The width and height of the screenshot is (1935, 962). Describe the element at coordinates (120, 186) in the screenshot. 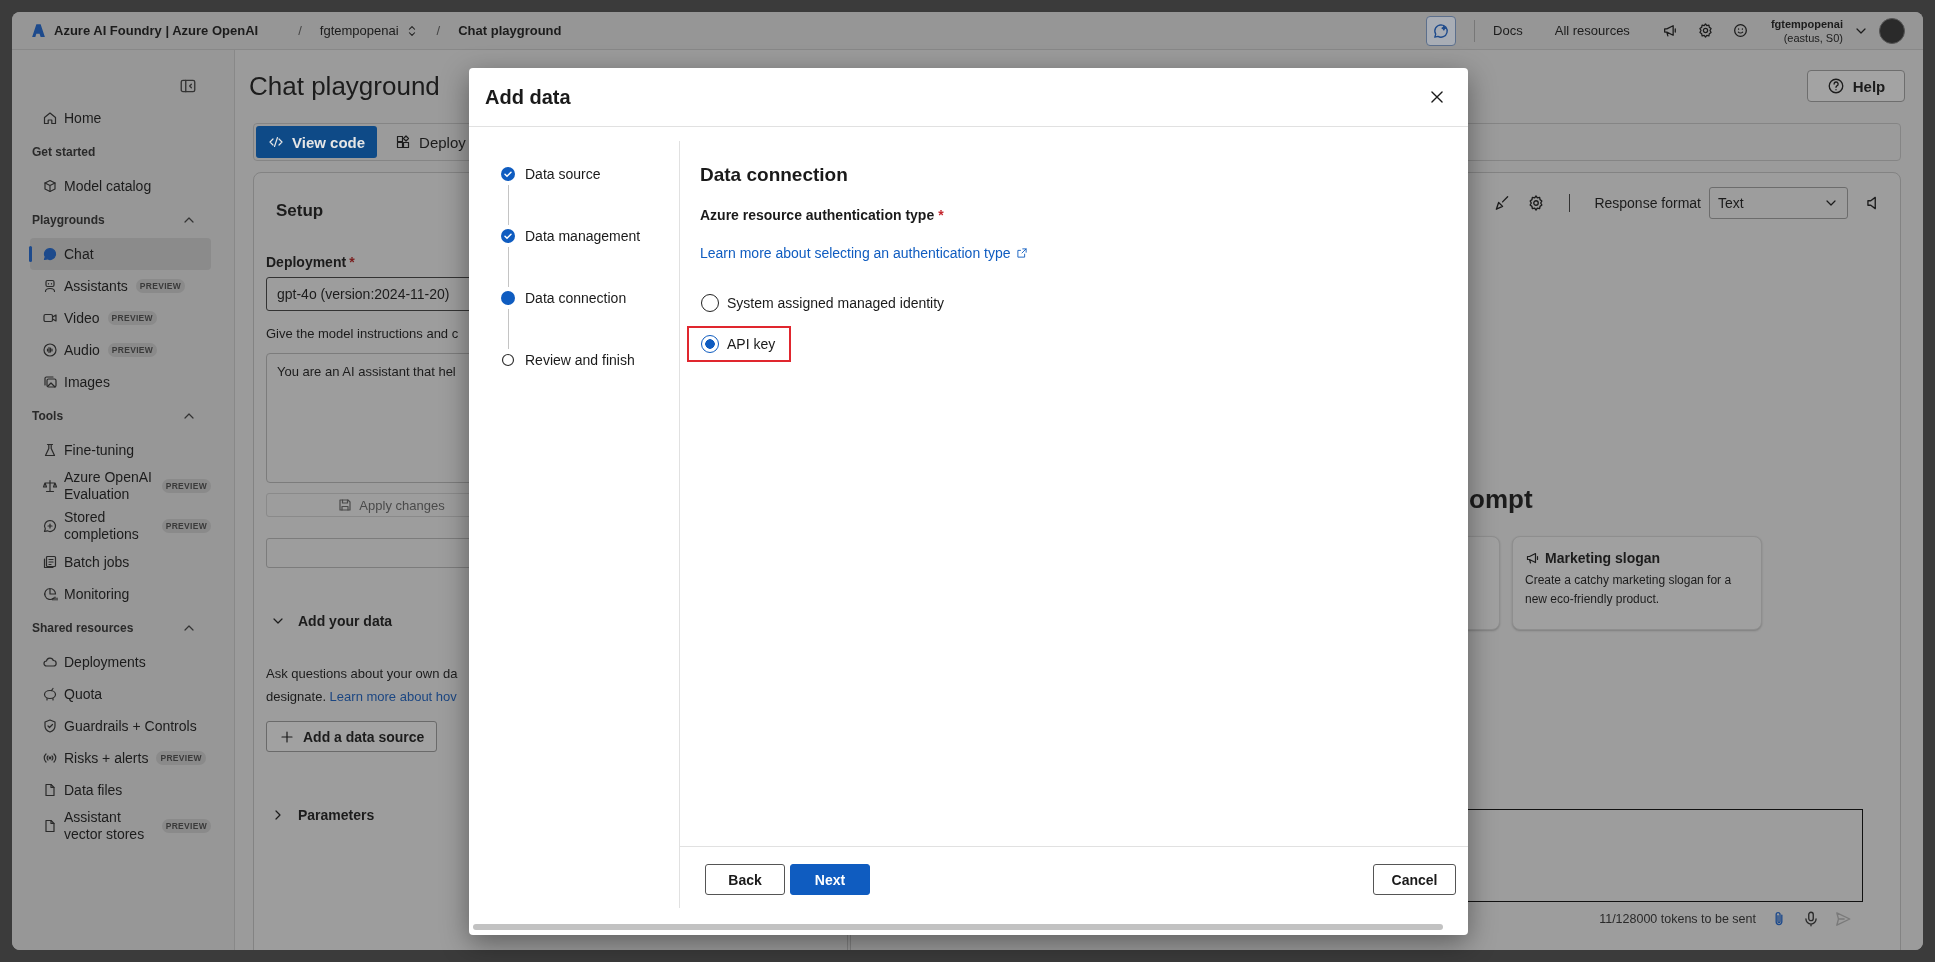

I see `nav-item: Model catalog` at that location.